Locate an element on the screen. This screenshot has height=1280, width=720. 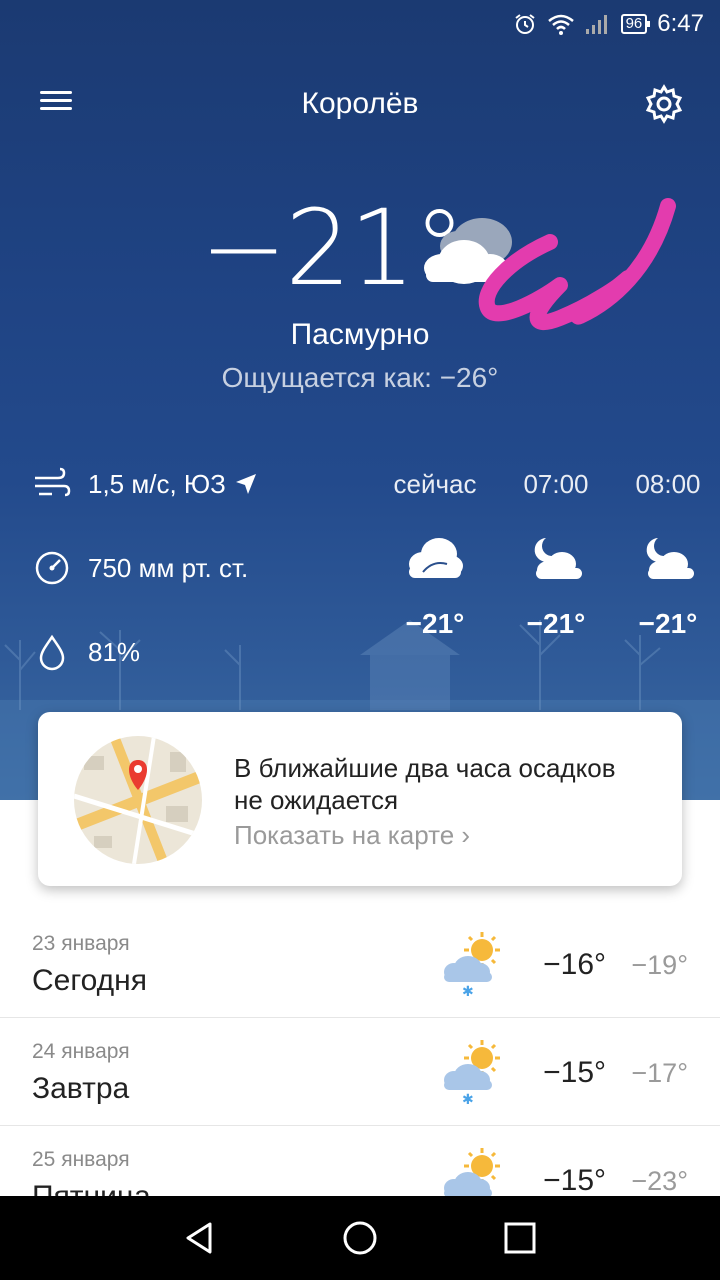
forecast-date: 25 января is located at coordinates (81, 1159).